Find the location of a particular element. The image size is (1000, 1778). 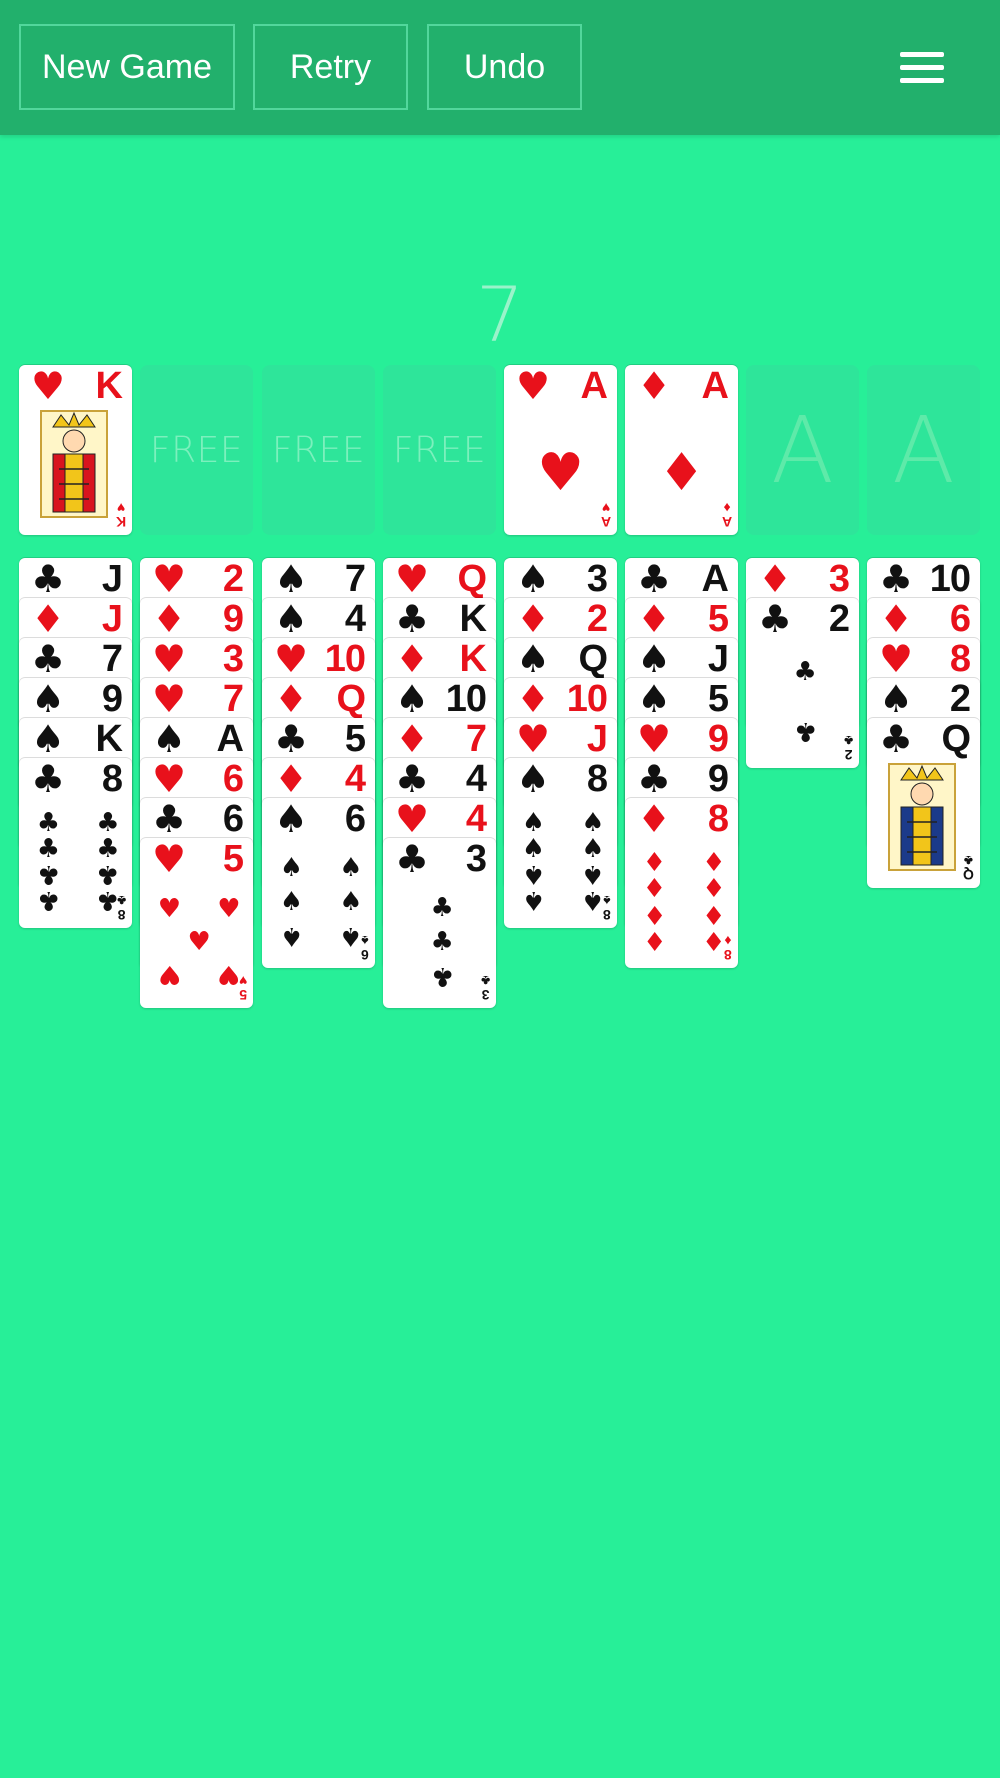

foundation-3: A is located at coordinates (802, 450).